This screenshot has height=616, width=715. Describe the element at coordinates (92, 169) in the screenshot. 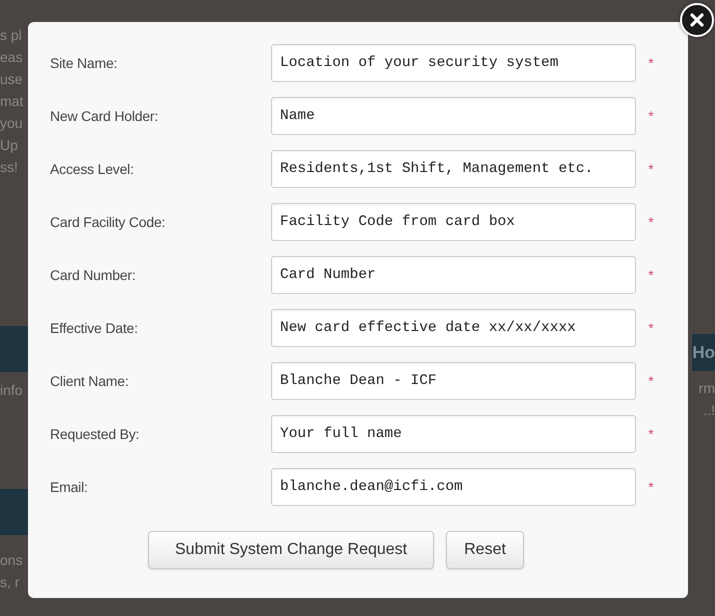

I see `field-label: Access Level:` at that location.